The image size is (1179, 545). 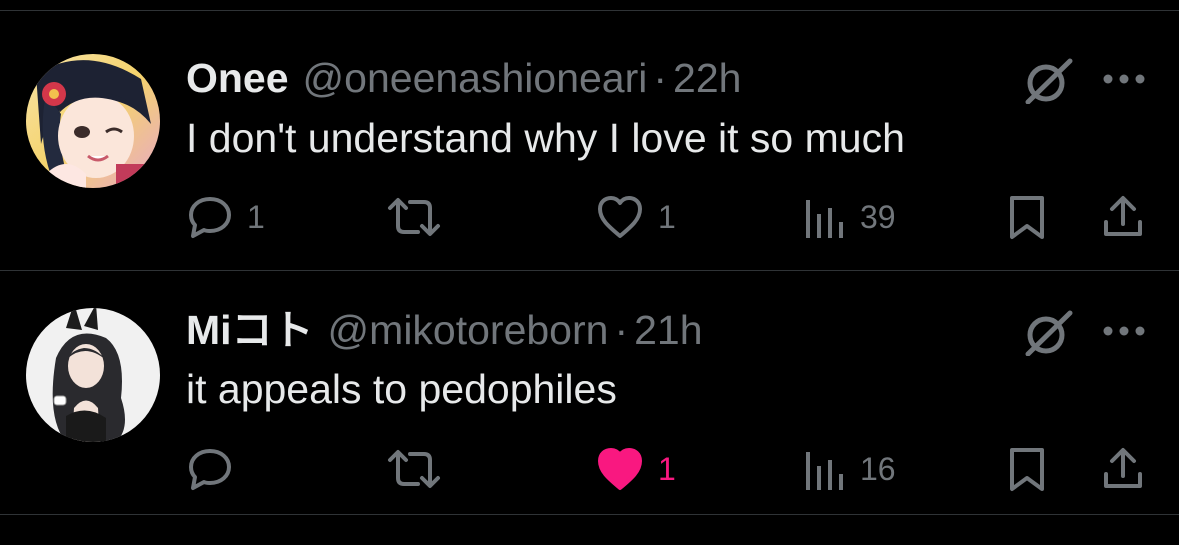 What do you see at coordinates (401, 389) in the screenshot?
I see `post-text: it appeals to pedophiles` at bounding box center [401, 389].